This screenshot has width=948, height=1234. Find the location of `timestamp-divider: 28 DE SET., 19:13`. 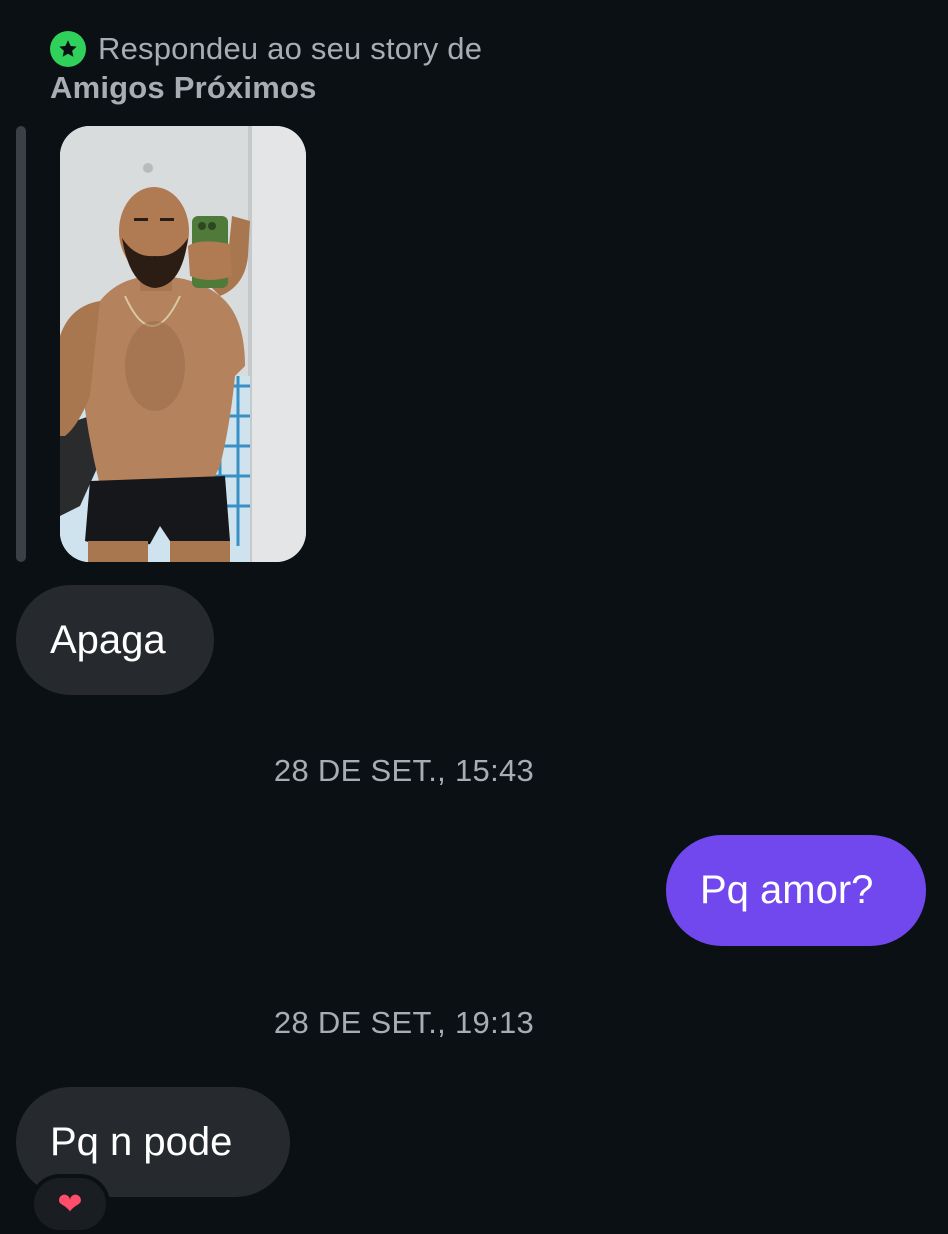

timestamp-divider: 28 DE SET., 19:13 is located at coordinates (404, 1022).